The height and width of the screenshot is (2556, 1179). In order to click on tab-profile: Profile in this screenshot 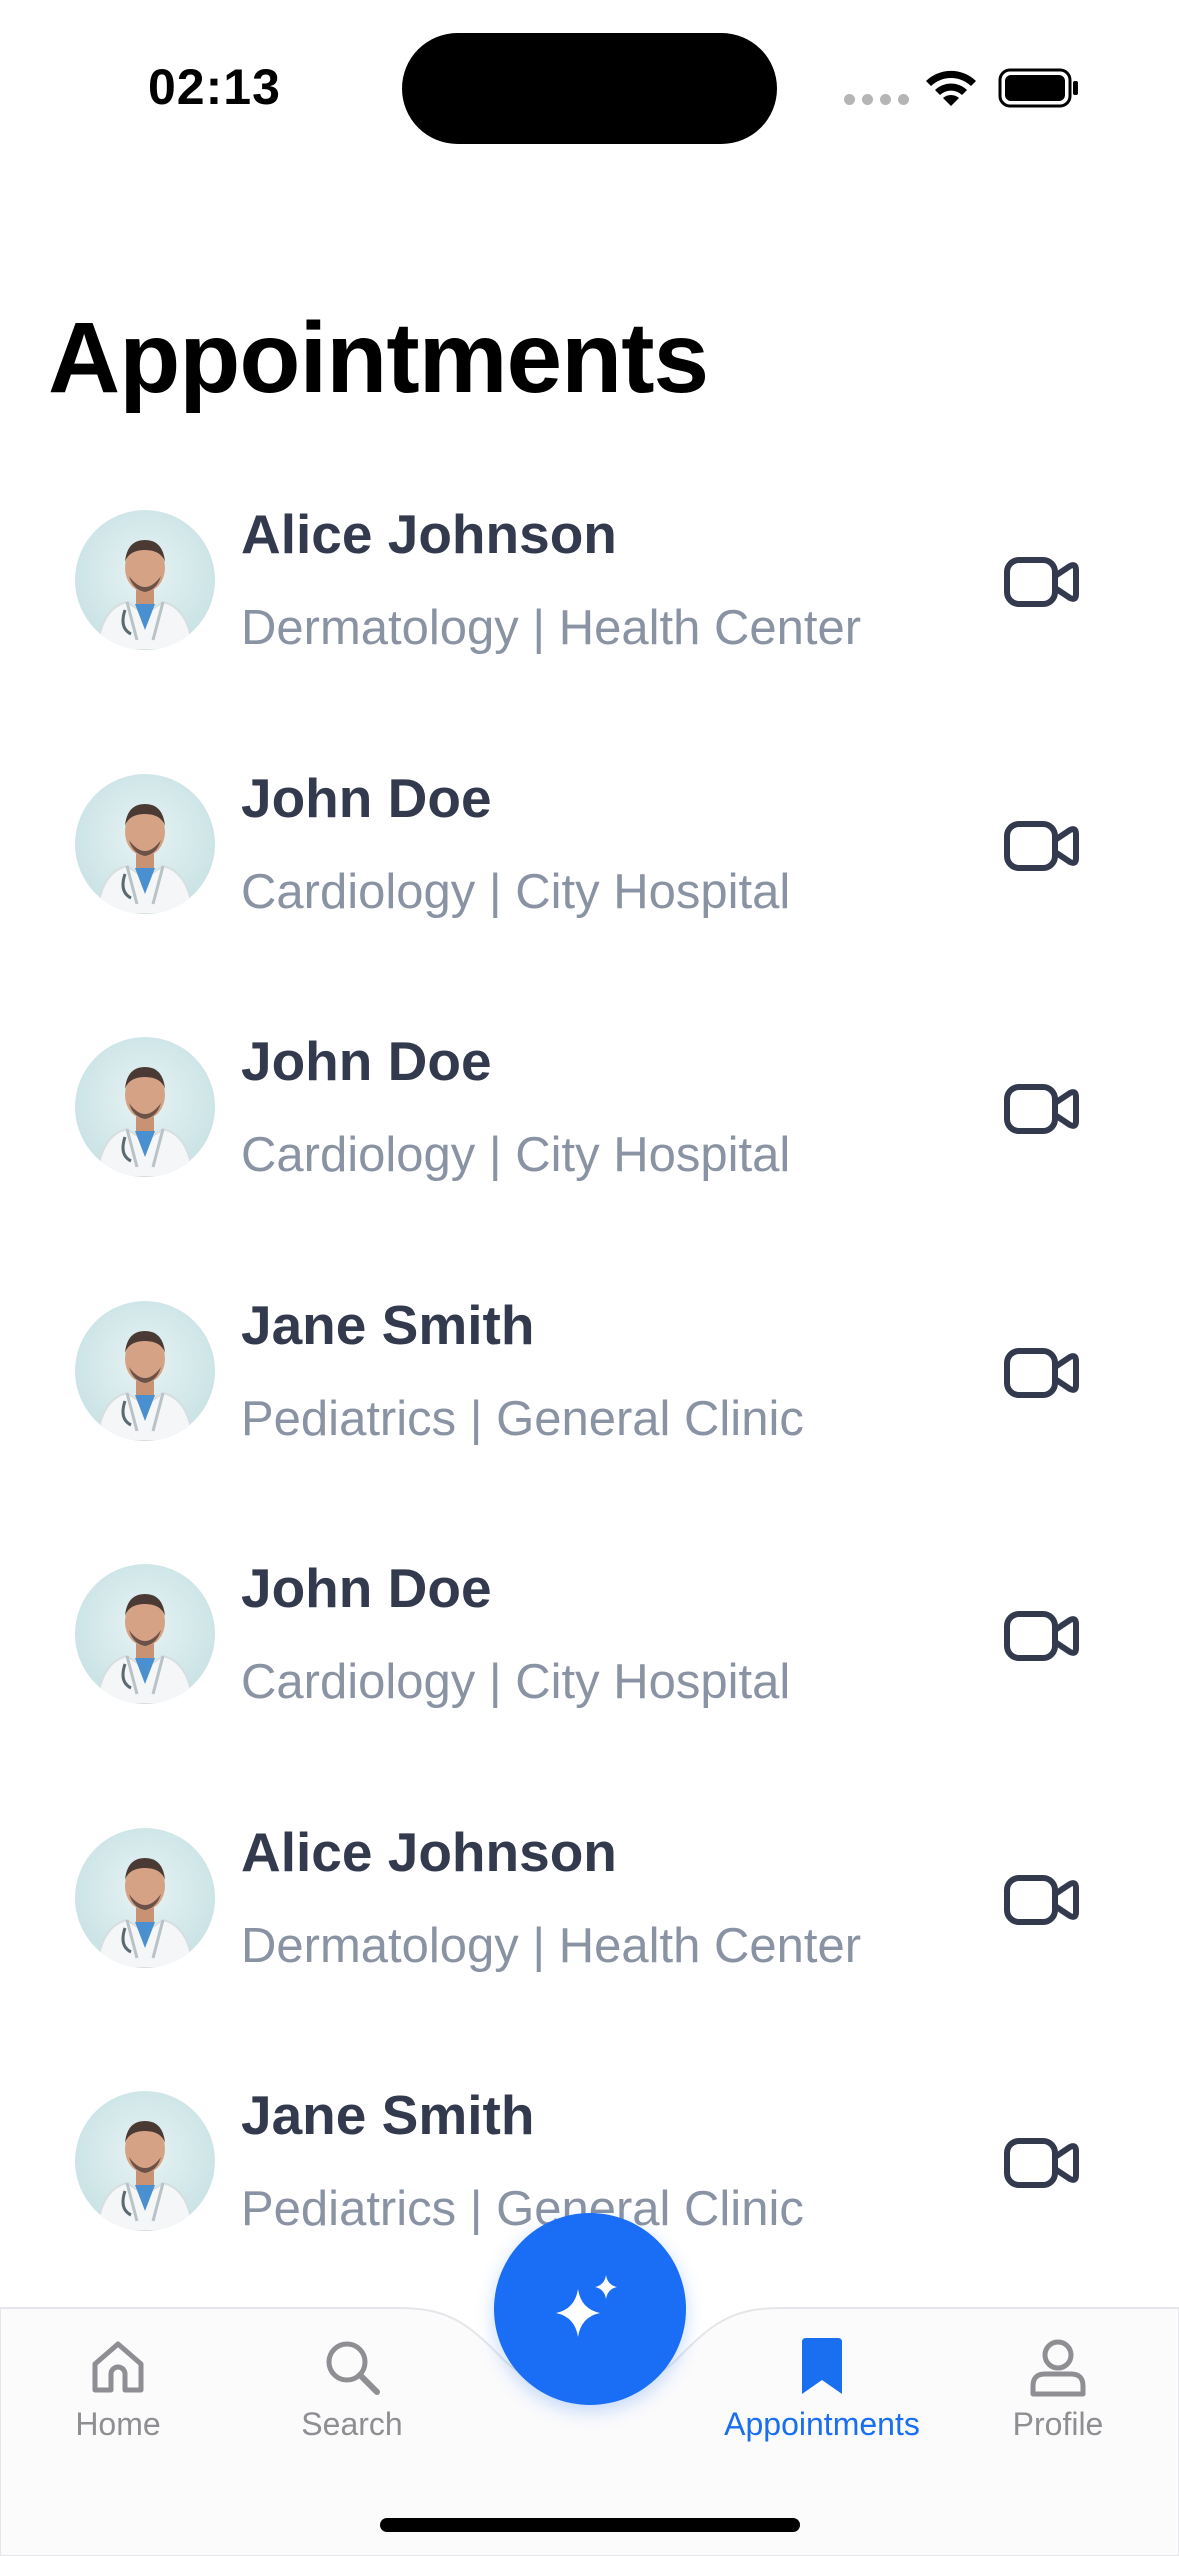, I will do `click(1058, 2392)`.